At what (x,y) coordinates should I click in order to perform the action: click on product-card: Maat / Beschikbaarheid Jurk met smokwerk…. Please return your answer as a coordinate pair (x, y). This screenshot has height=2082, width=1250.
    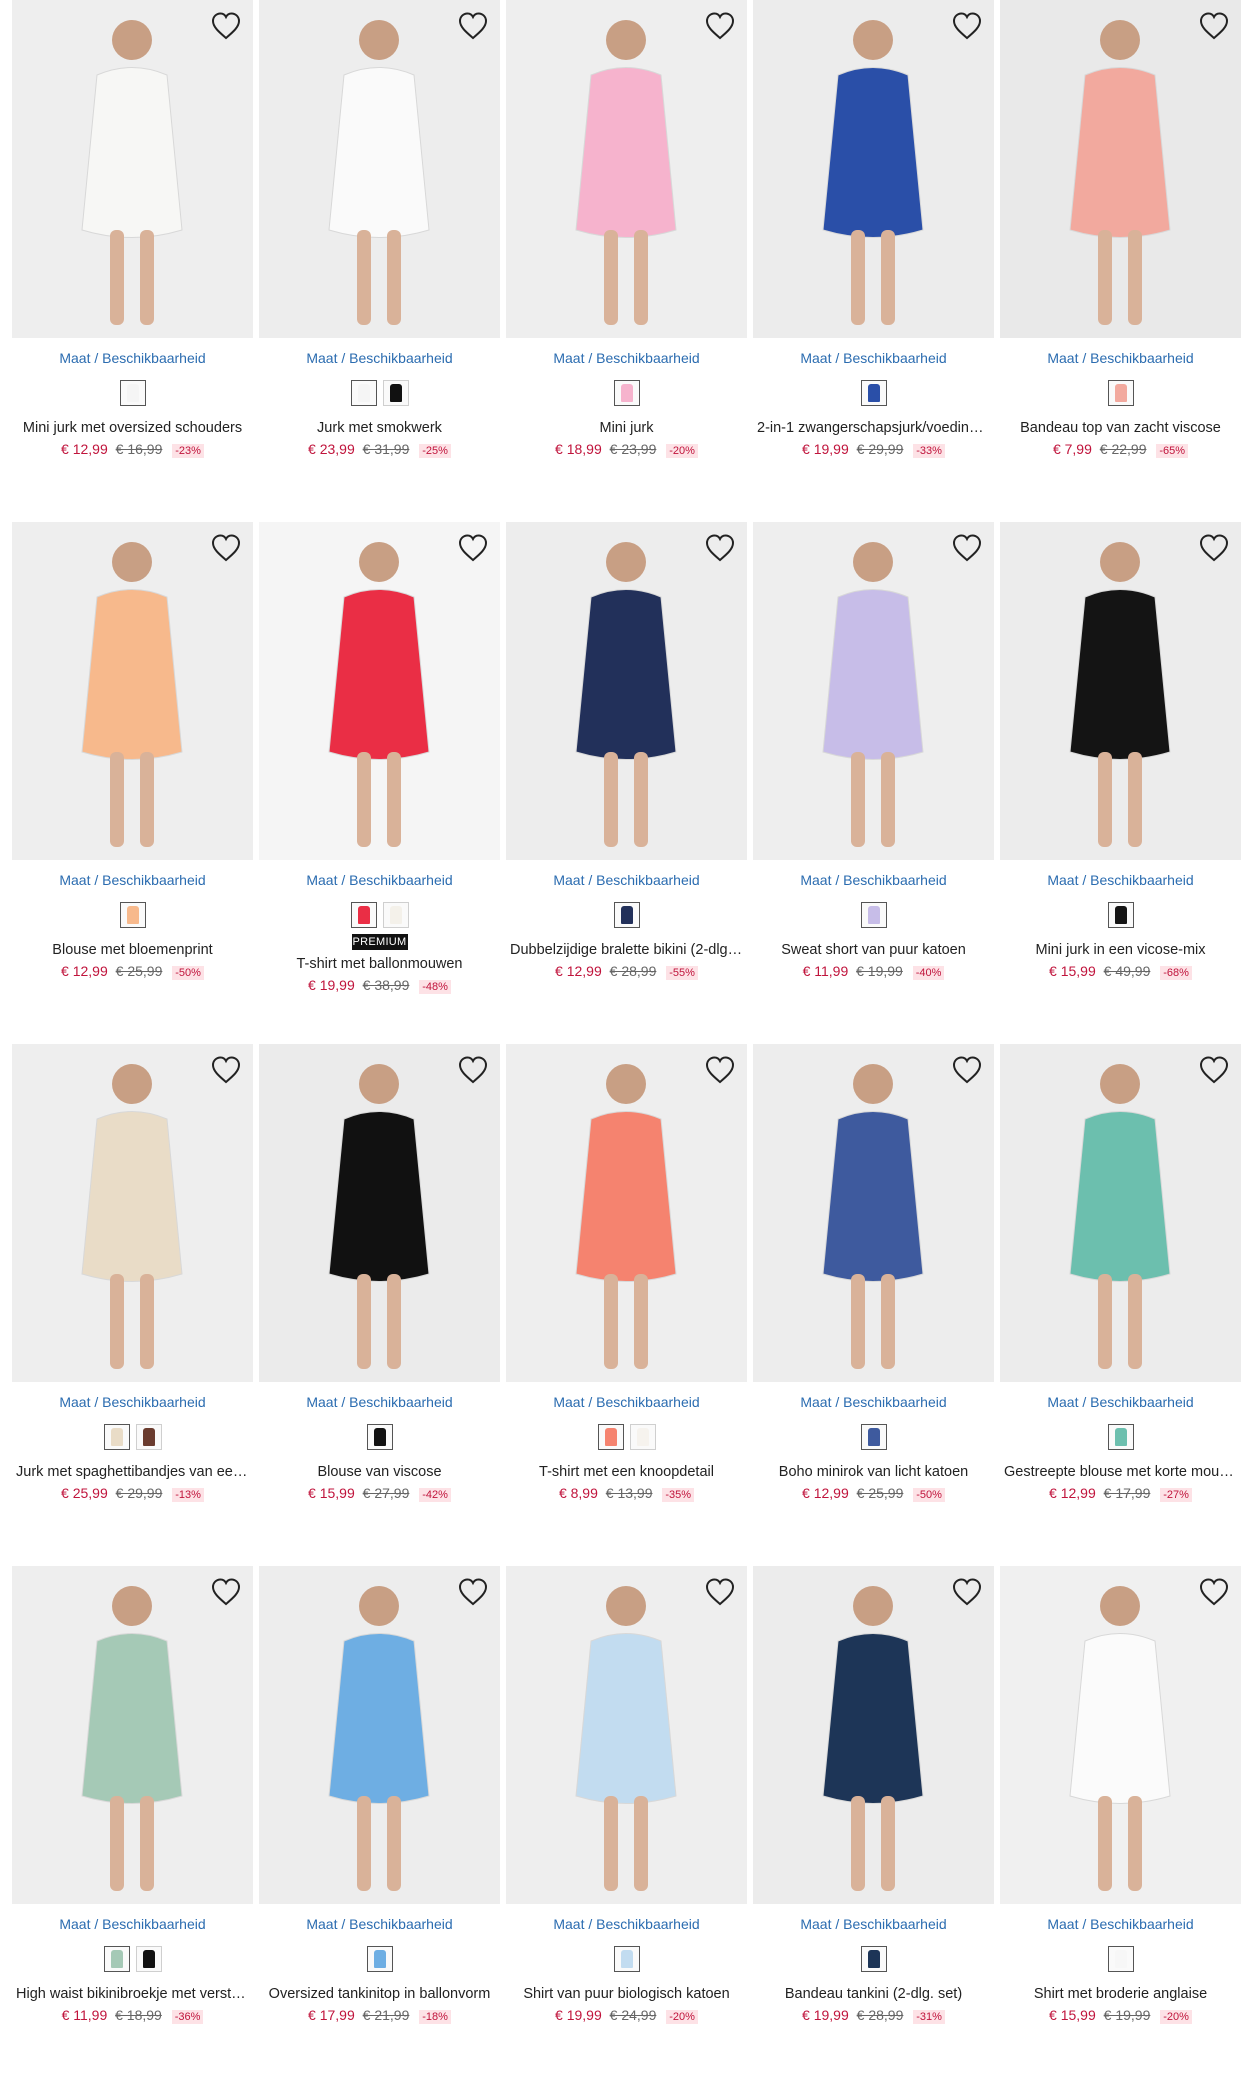
    Looking at the image, I should click on (379, 229).